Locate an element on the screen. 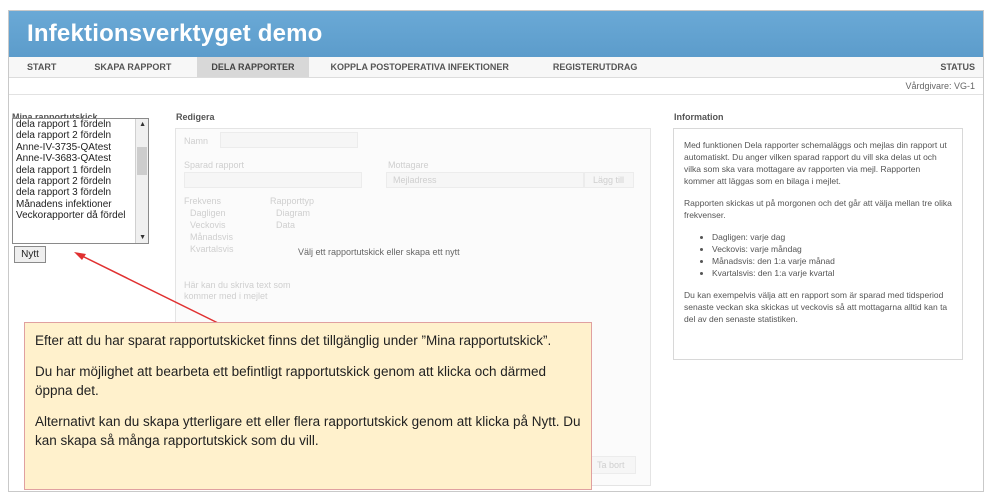  arrow-head-icon is located at coordinates (80, 256).